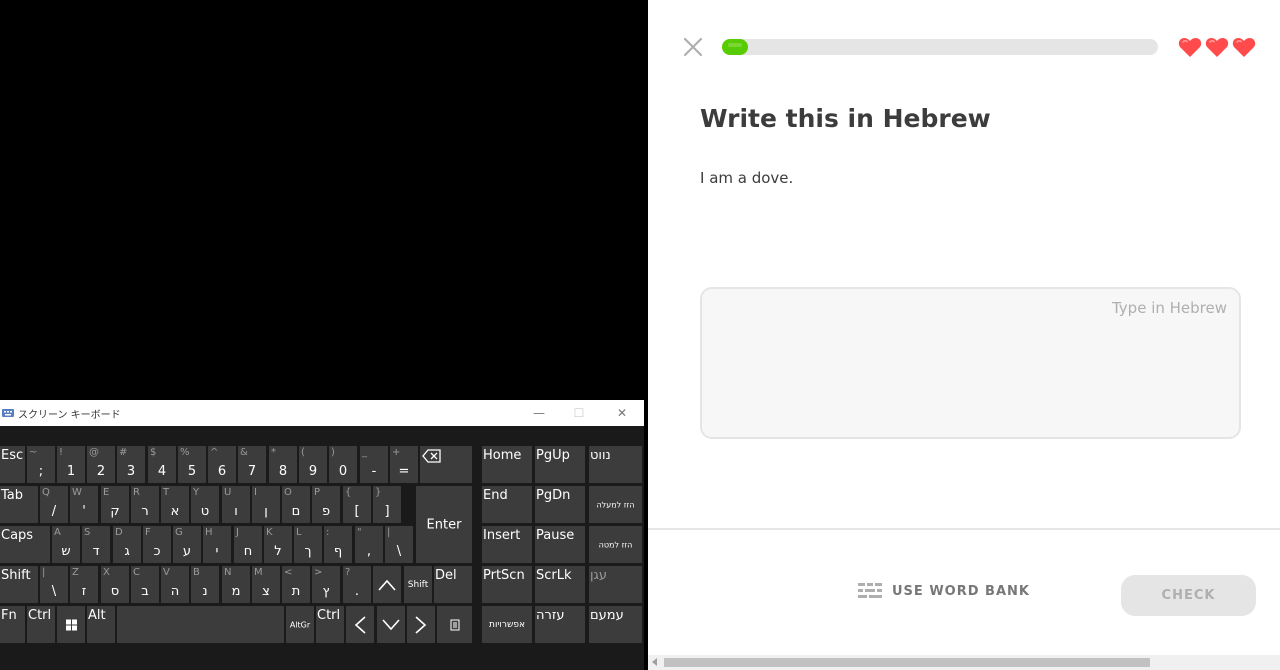 The image size is (1280, 670). Describe the element at coordinates (252, 464) in the screenshot. I see `key-k7: & 7` at that location.